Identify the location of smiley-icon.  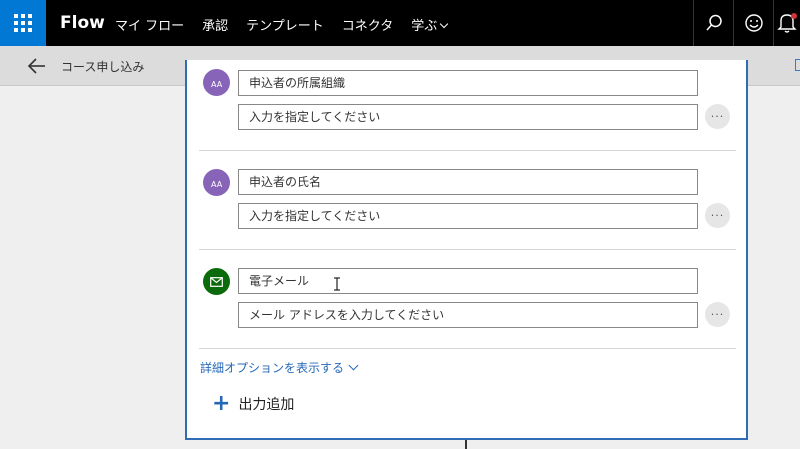
(753, 23).